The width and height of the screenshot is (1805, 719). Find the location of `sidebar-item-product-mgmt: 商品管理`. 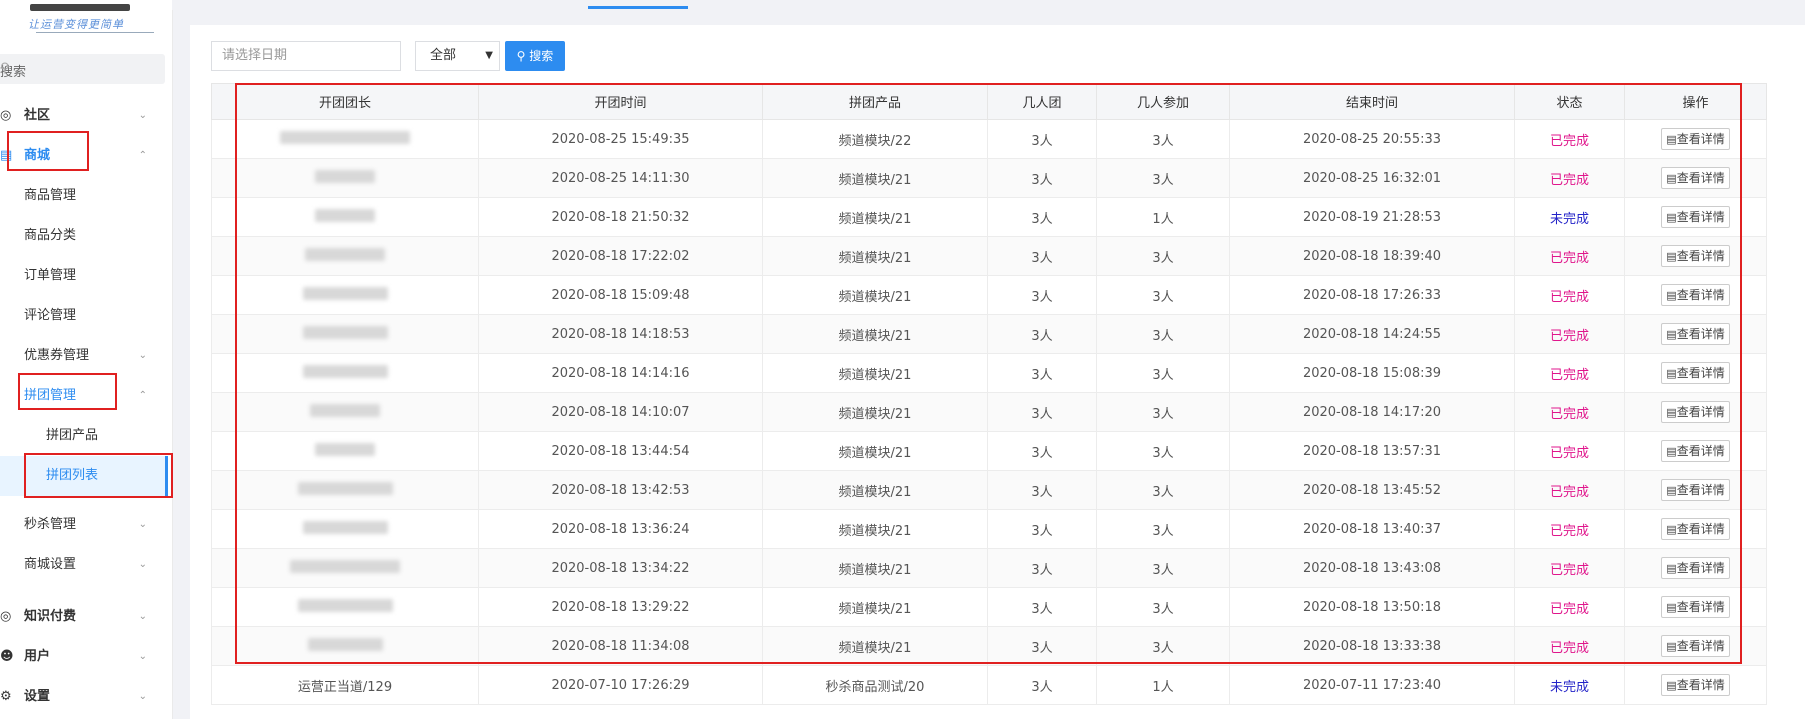

sidebar-item-product-mgmt: 商品管理 is located at coordinates (82, 196).